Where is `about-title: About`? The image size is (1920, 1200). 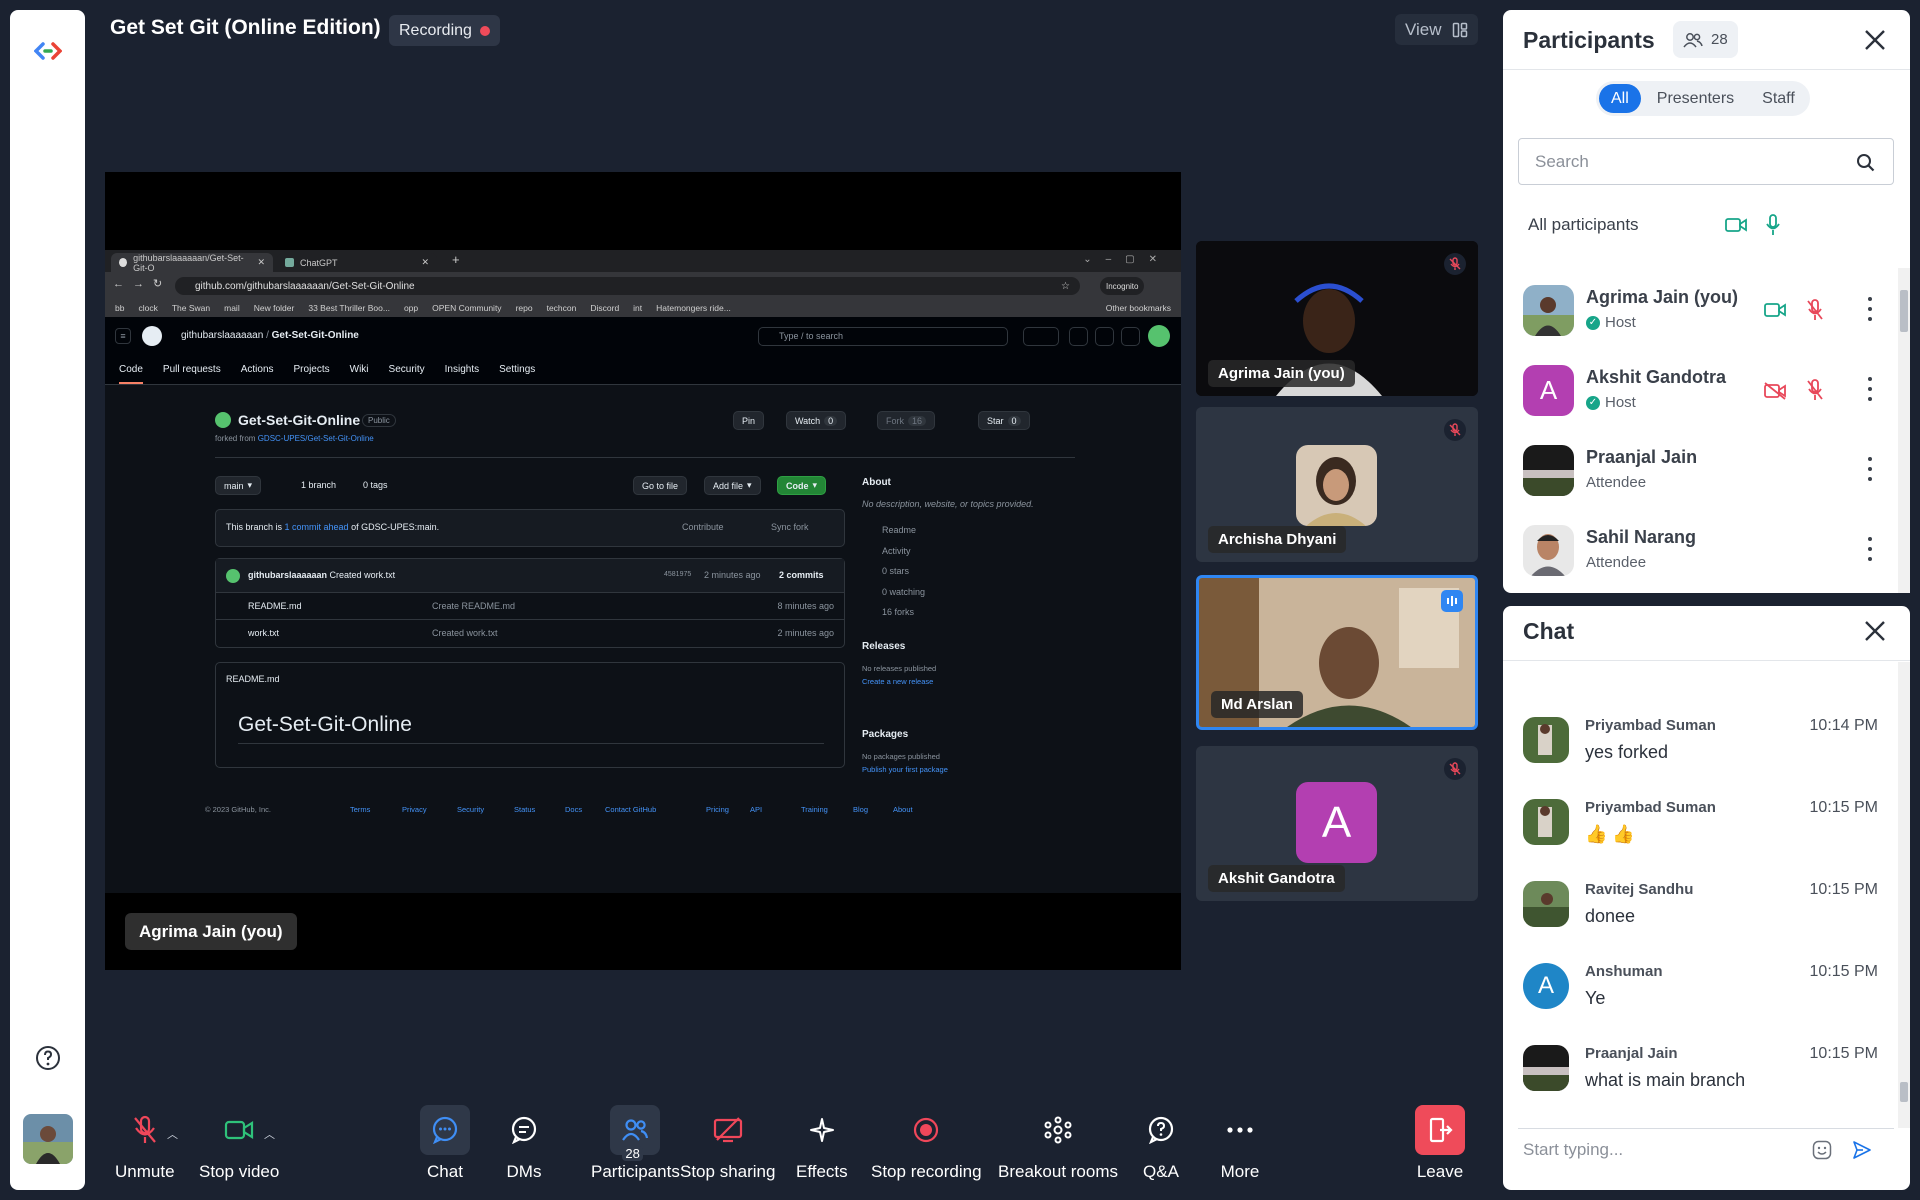
about-title: About is located at coordinates (876, 482).